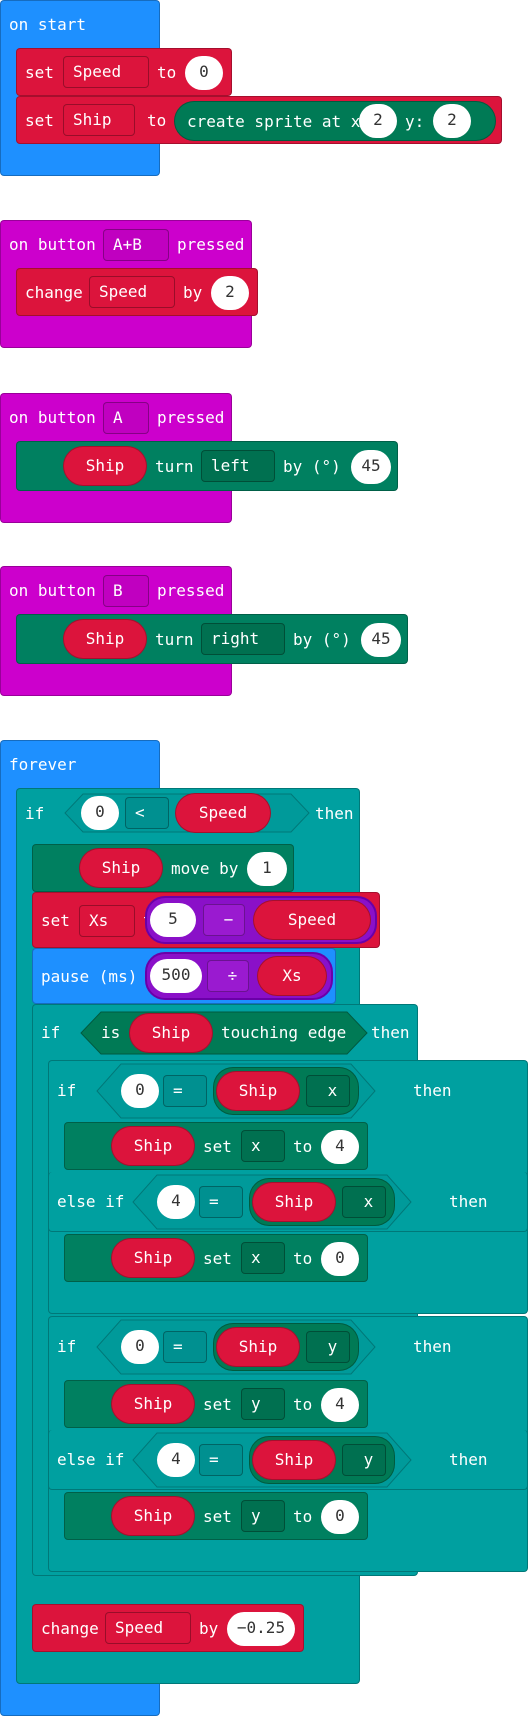  I want to click on change-speed-block: change Speed by 2, so click(137, 292).